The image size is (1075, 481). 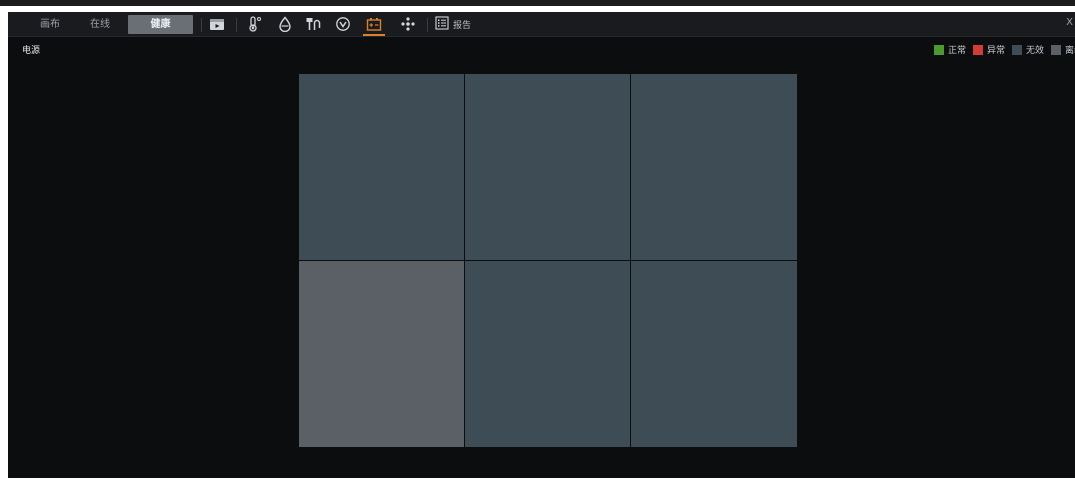 I want to click on tab-online: 在线, so click(x=100, y=24).